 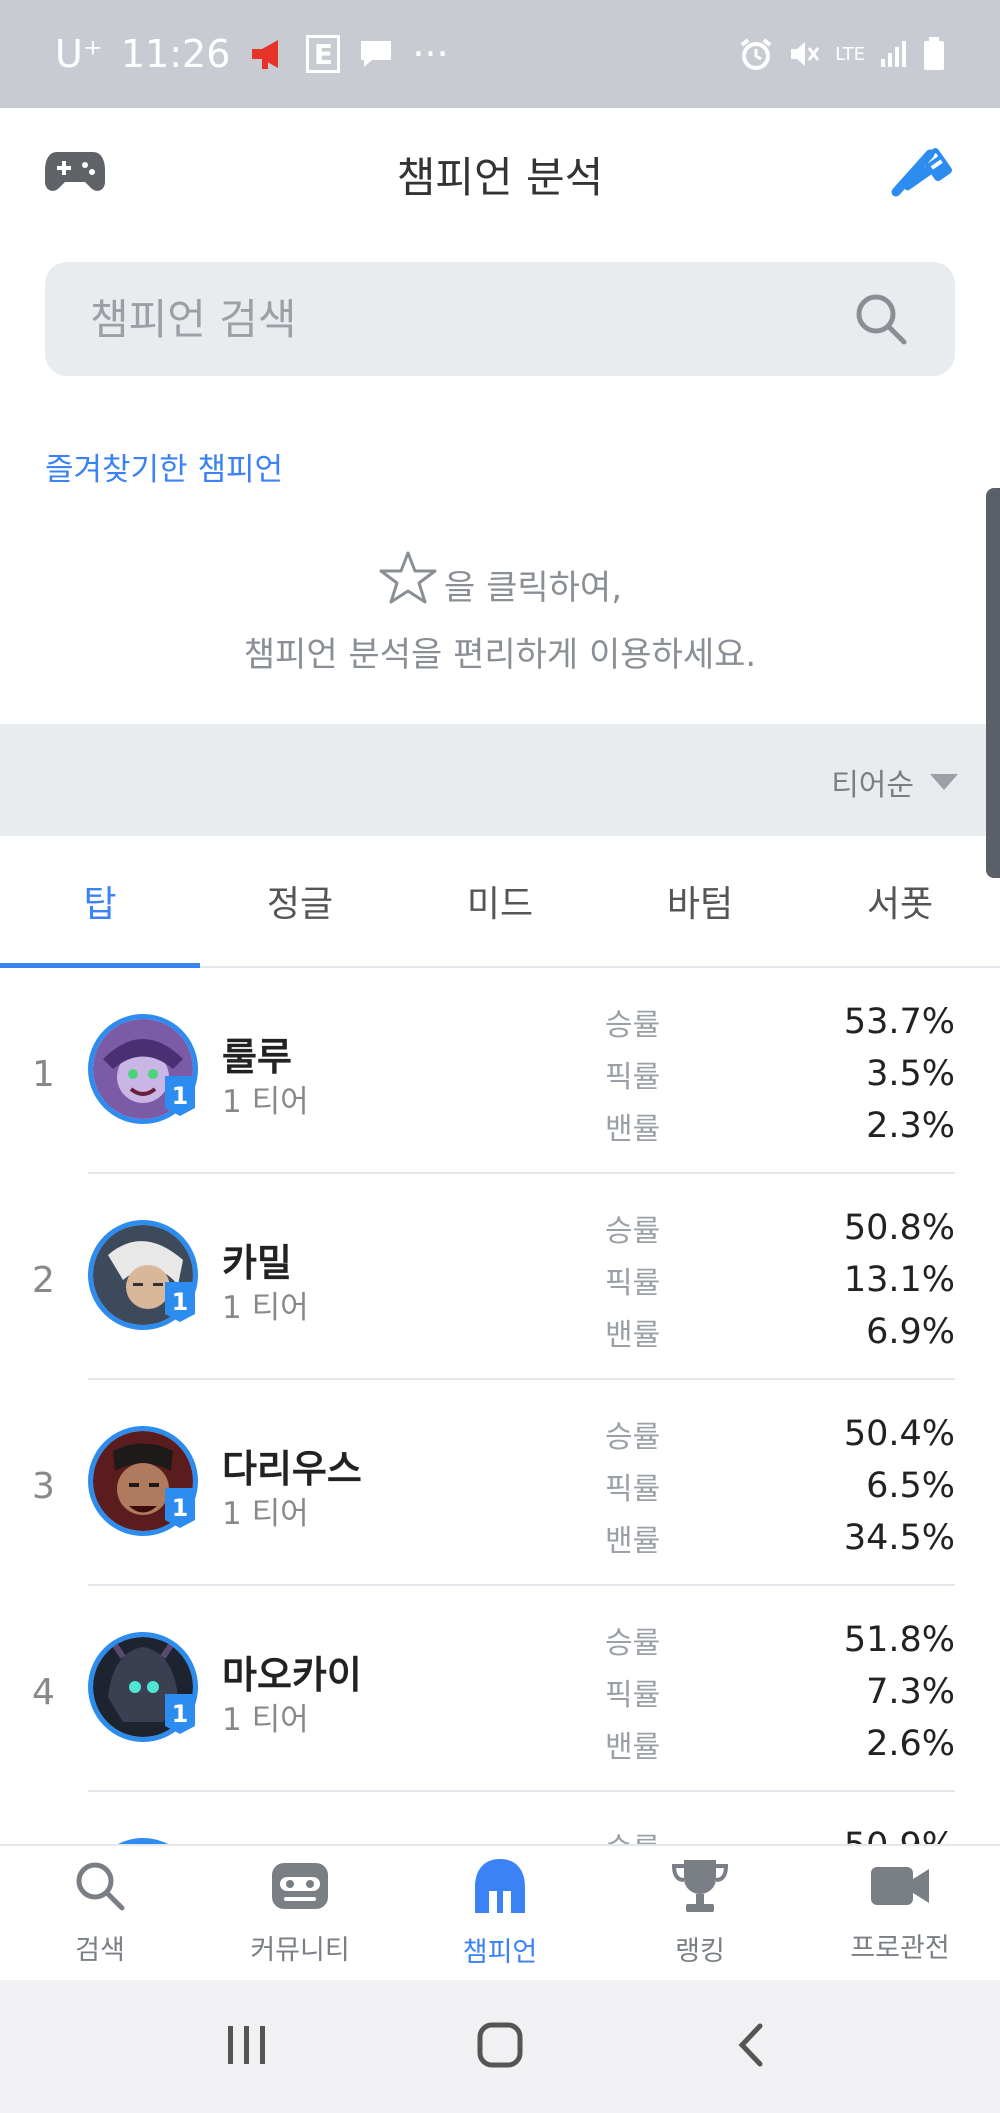 What do you see at coordinates (500, 617) in the screenshot?
I see `favorites-empty-message: 을 클릭하여, 챔피언 분석을 편리하게 이용하세요.` at bounding box center [500, 617].